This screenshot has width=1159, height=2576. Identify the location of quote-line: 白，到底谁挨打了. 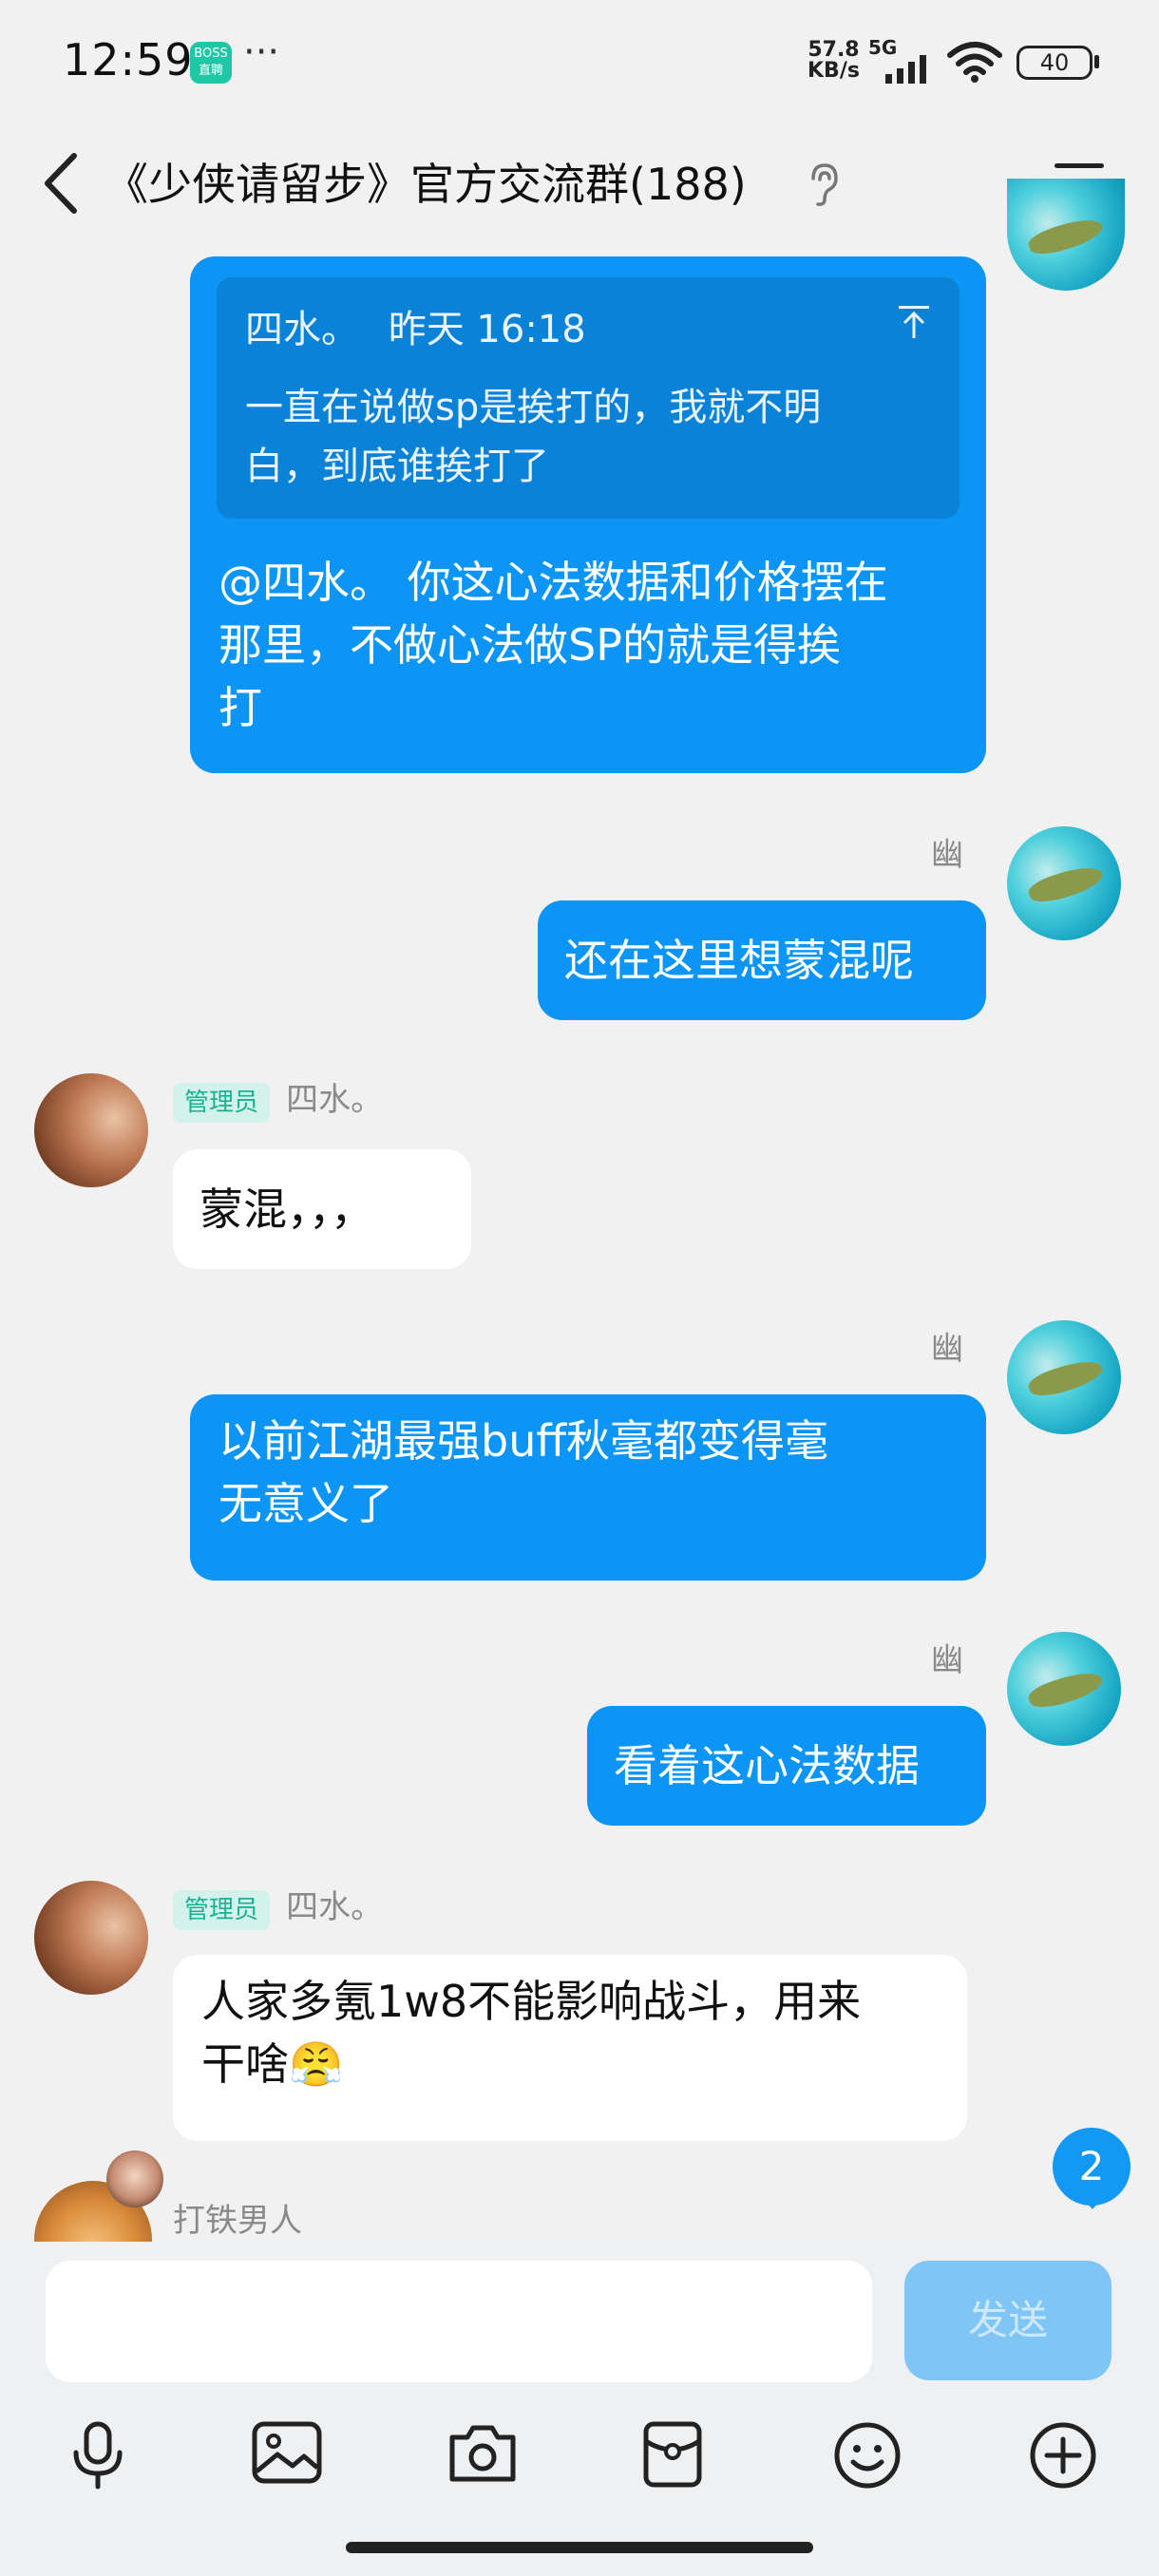
(397, 466).